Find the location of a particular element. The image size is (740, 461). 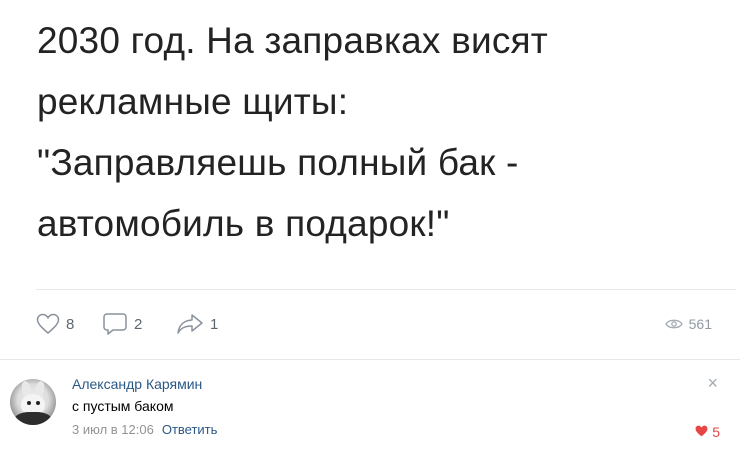

post-text-line: автомобиль в подарок!" is located at coordinates (243, 223).